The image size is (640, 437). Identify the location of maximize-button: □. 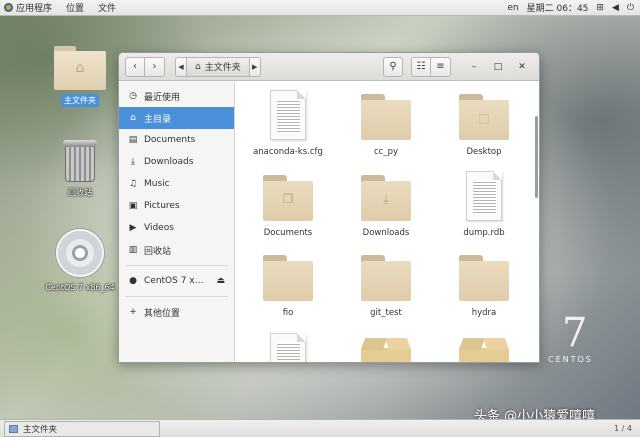
(498, 67).